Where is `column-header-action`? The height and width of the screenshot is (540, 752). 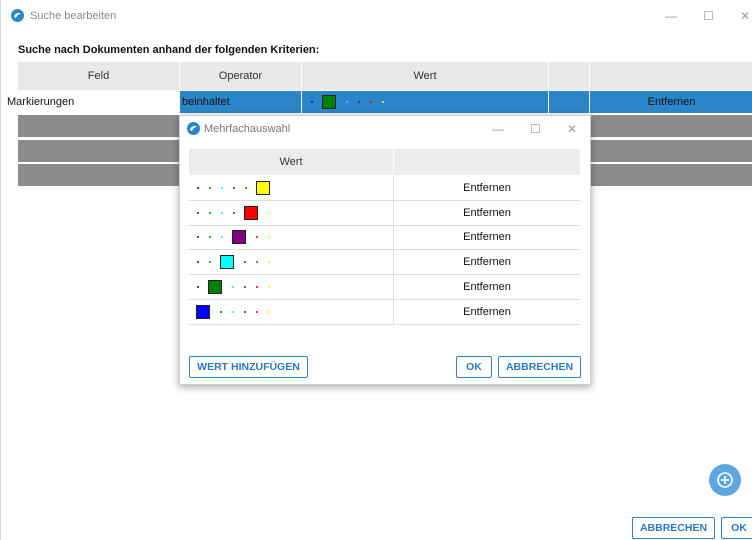 column-header-action is located at coordinates (671, 76).